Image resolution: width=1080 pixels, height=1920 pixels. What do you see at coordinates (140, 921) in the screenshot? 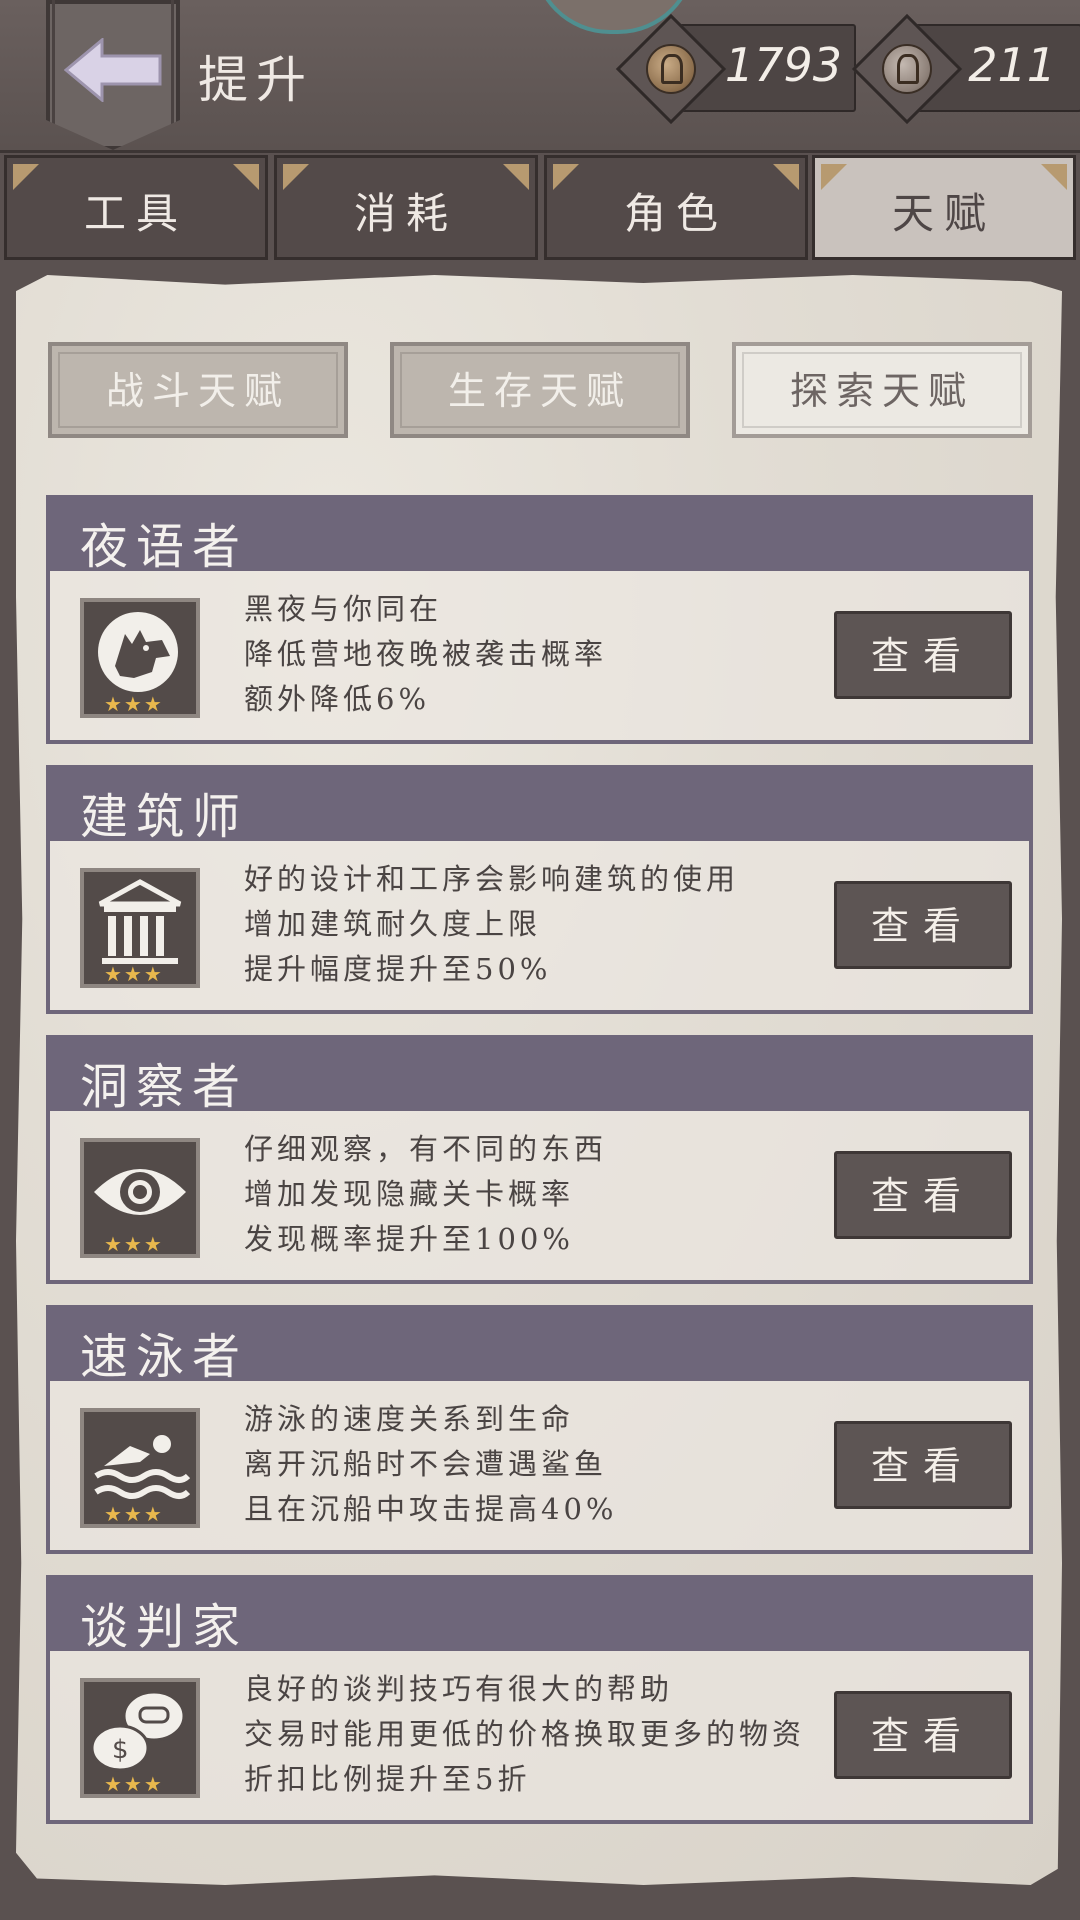
I see `building-icon` at bounding box center [140, 921].